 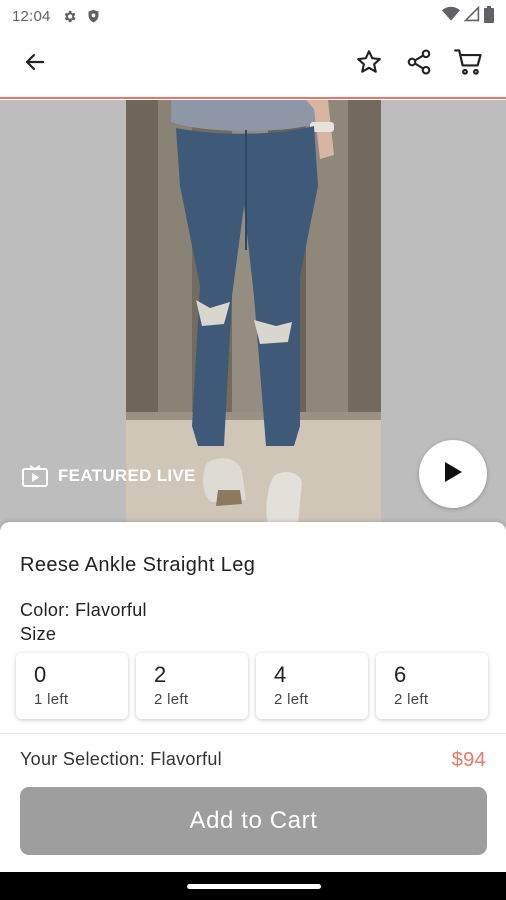 What do you see at coordinates (31, 16) in the screenshot?
I see `status-time: 12:04` at bounding box center [31, 16].